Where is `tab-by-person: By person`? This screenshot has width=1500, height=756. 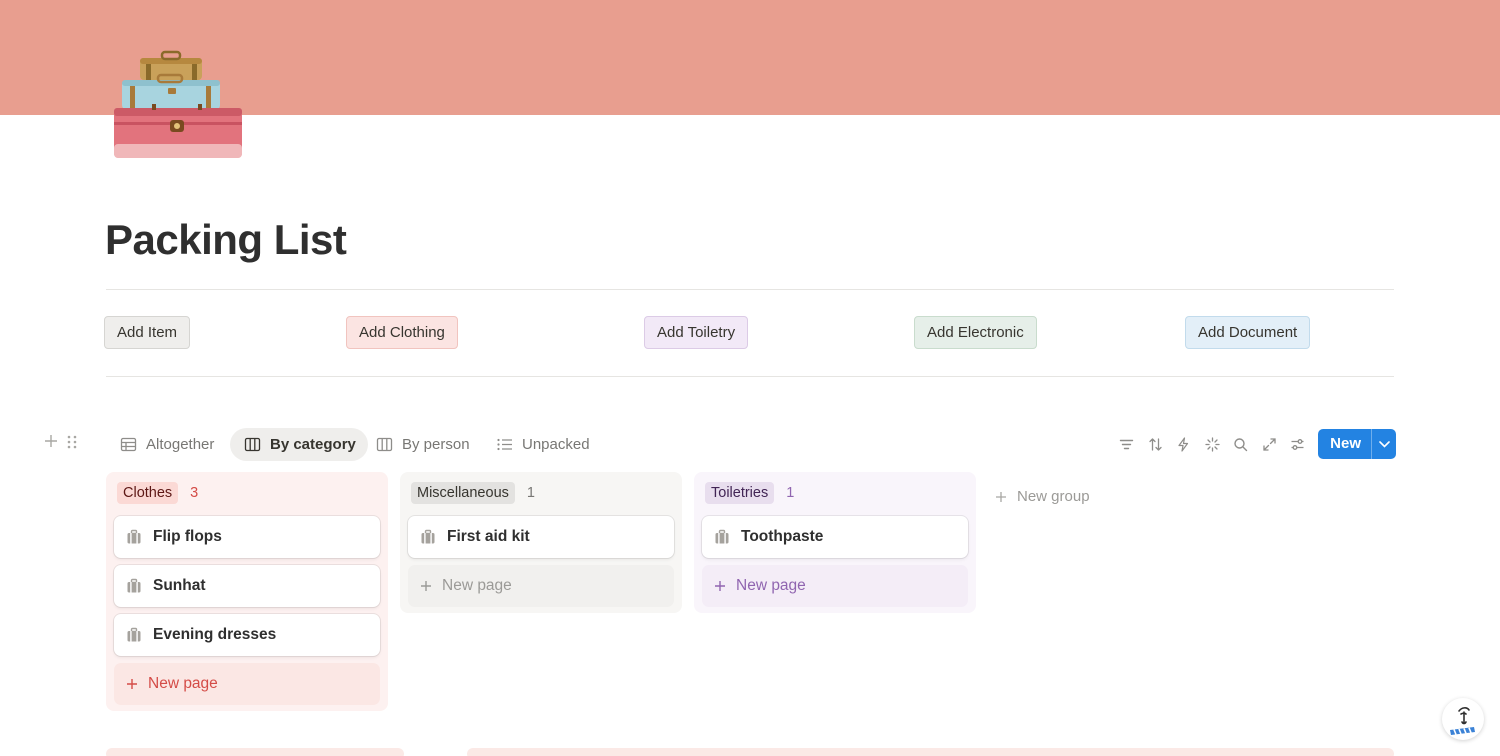
tab-by-person: By person is located at coordinates (422, 444).